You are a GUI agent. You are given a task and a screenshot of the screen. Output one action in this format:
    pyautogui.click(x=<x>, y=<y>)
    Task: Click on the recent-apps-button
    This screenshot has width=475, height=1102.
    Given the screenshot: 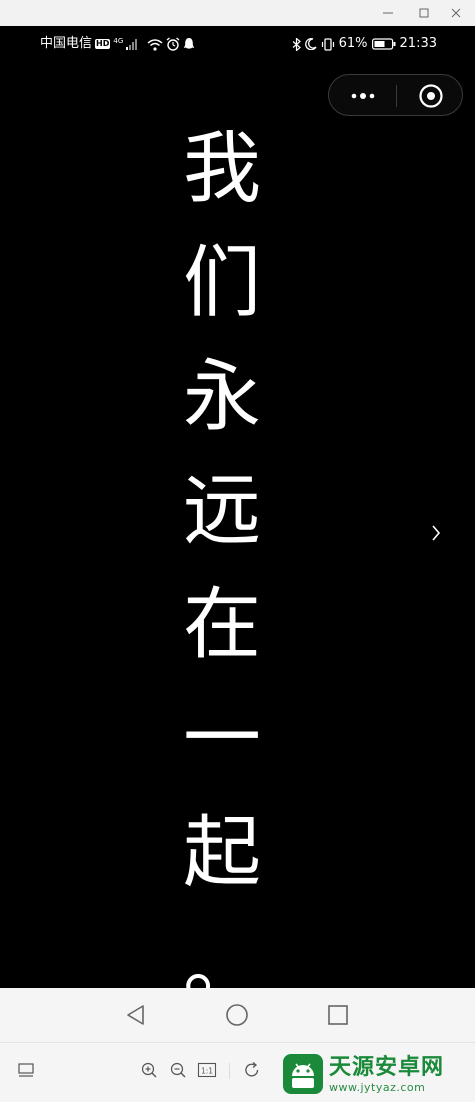 What is the action you would take?
    pyautogui.click(x=338, y=1015)
    